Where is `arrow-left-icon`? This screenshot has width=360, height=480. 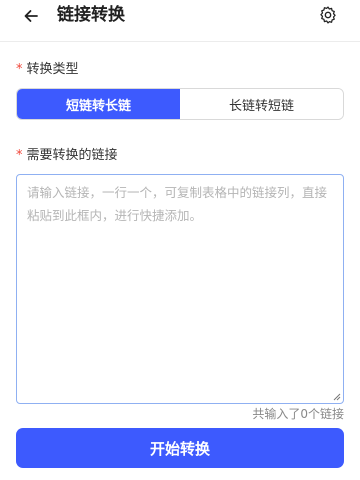 arrow-left-icon is located at coordinates (31, 16).